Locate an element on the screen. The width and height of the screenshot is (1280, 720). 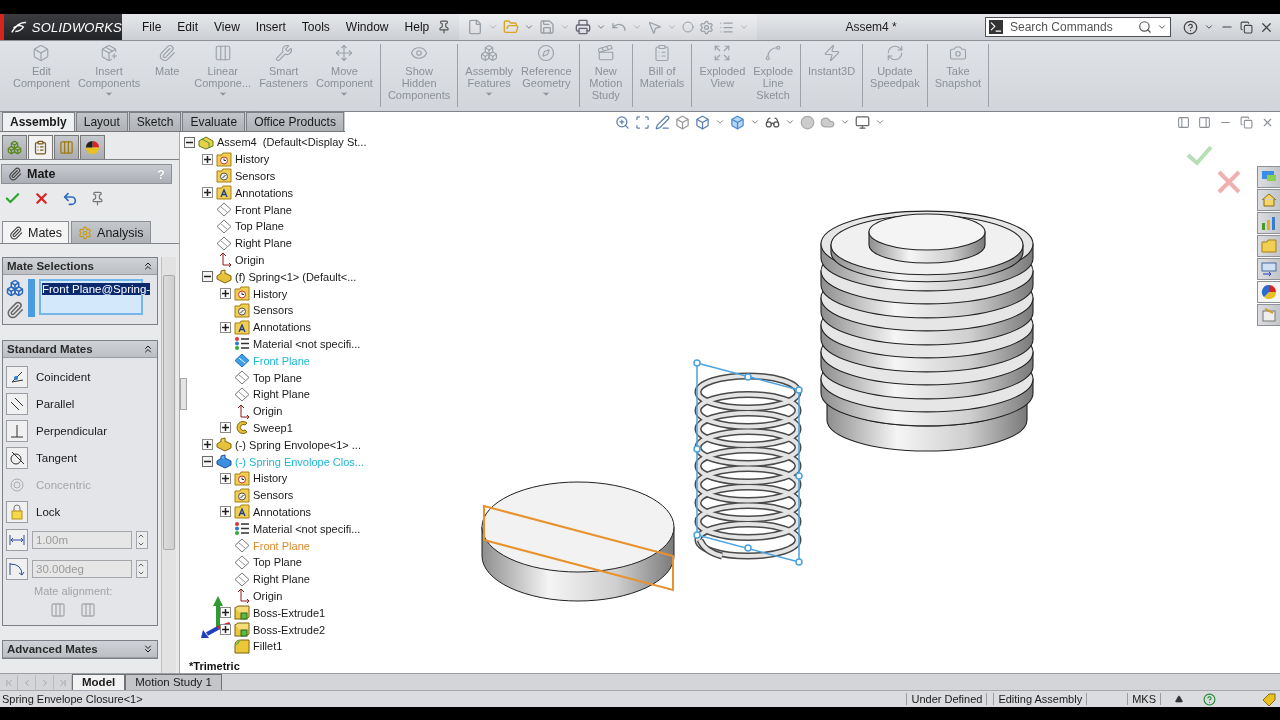
tree-item: Sweep1 is located at coordinates (273, 427).